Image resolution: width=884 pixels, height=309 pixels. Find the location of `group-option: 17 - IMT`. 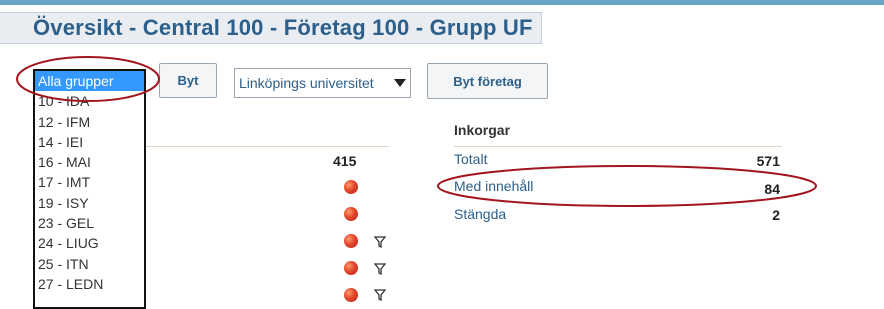

group-option: 17 - IMT is located at coordinates (89, 182).